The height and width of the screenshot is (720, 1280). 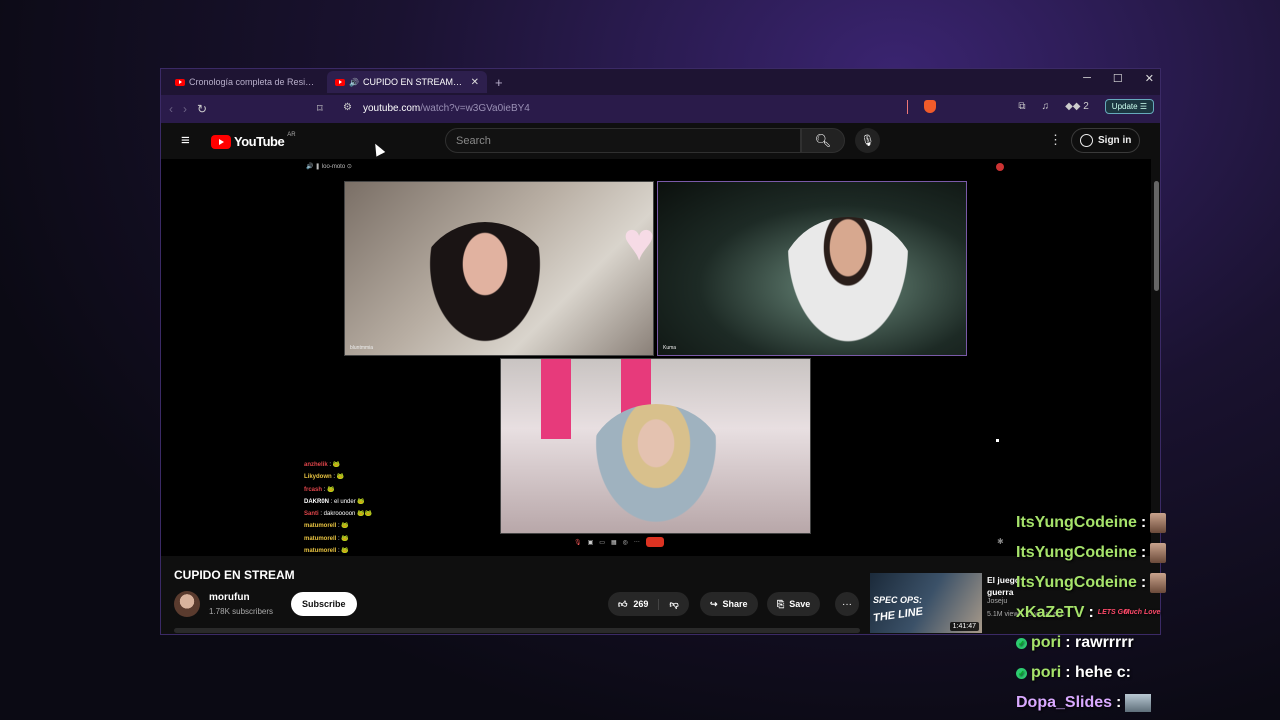 What do you see at coordinates (171, 109) in the screenshot?
I see `back-button: ‹` at bounding box center [171, 109].